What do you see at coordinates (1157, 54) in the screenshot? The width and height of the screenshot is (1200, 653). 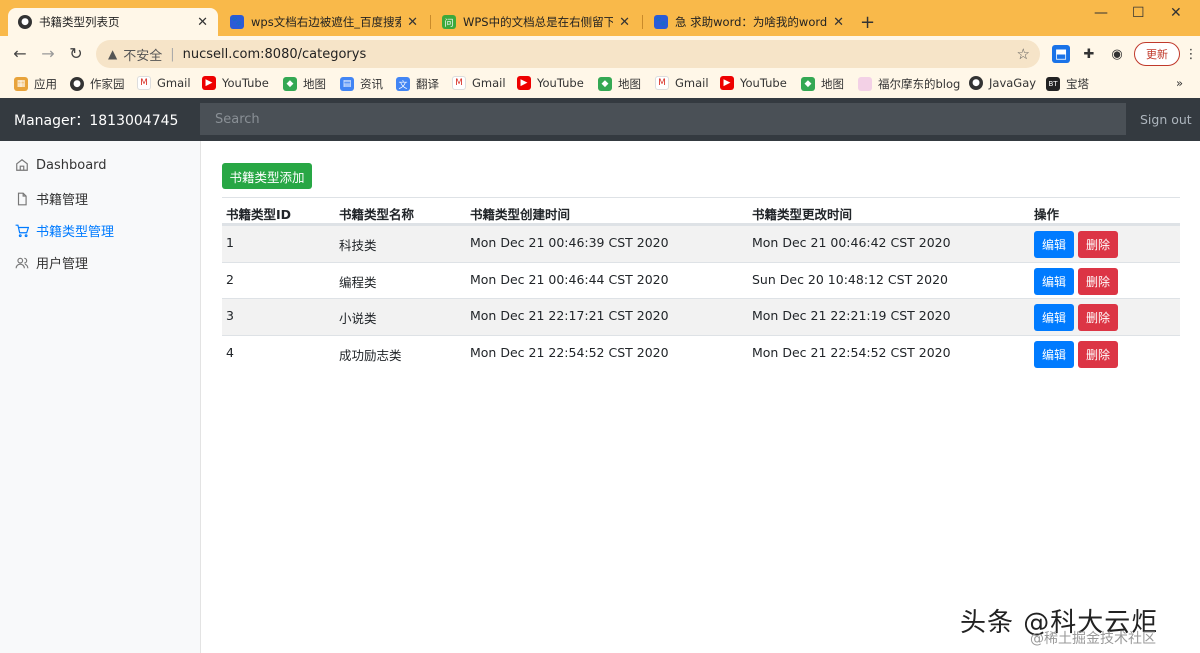 I see `update-button: 更新` at bounding box center [1157, 54].